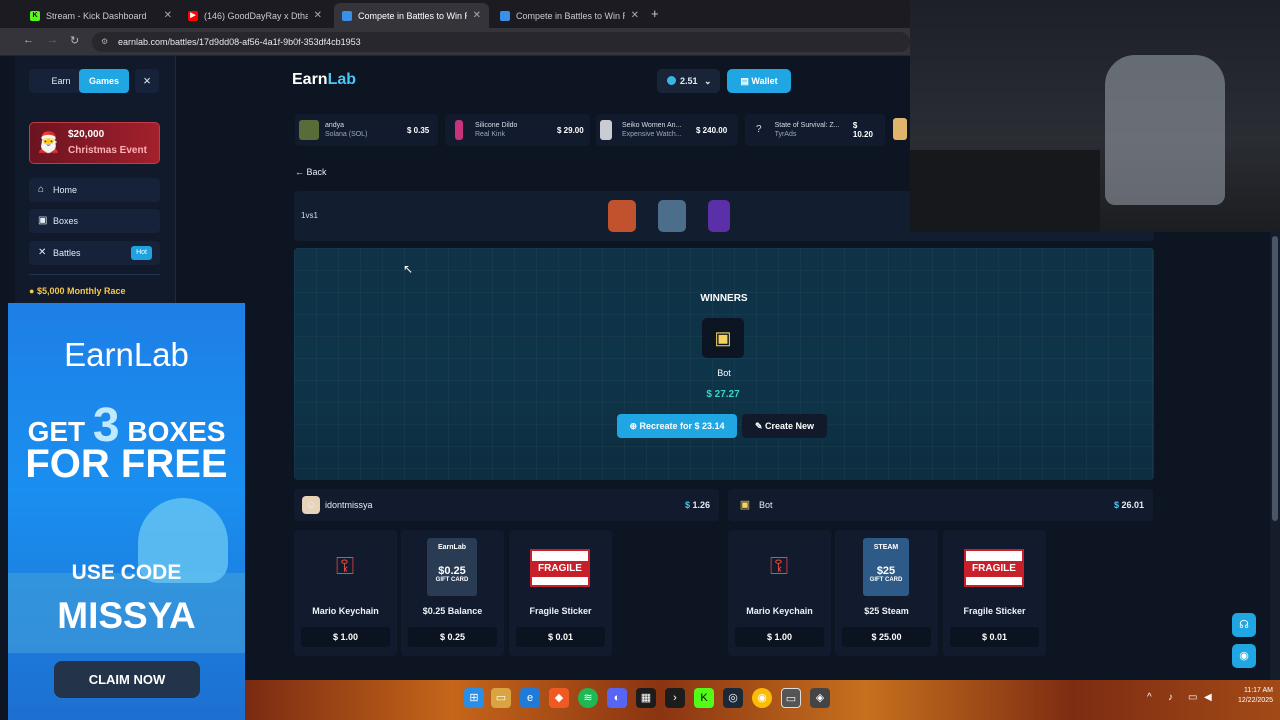 The width and height of the screenshot is (1280, 720). What do you see at coordinates (311, 172) in the screenshot?
I see `back-link: ← Back` at bounding box center [311, 172].